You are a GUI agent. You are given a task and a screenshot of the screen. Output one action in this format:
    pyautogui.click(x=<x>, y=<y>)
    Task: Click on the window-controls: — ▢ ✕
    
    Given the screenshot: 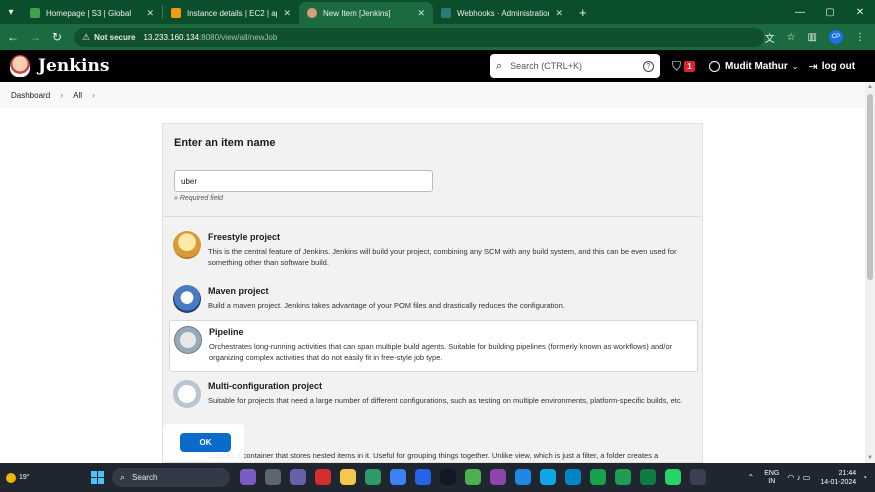 What is the action you would take?
    pyautogui.click(x=830, y=12)
    